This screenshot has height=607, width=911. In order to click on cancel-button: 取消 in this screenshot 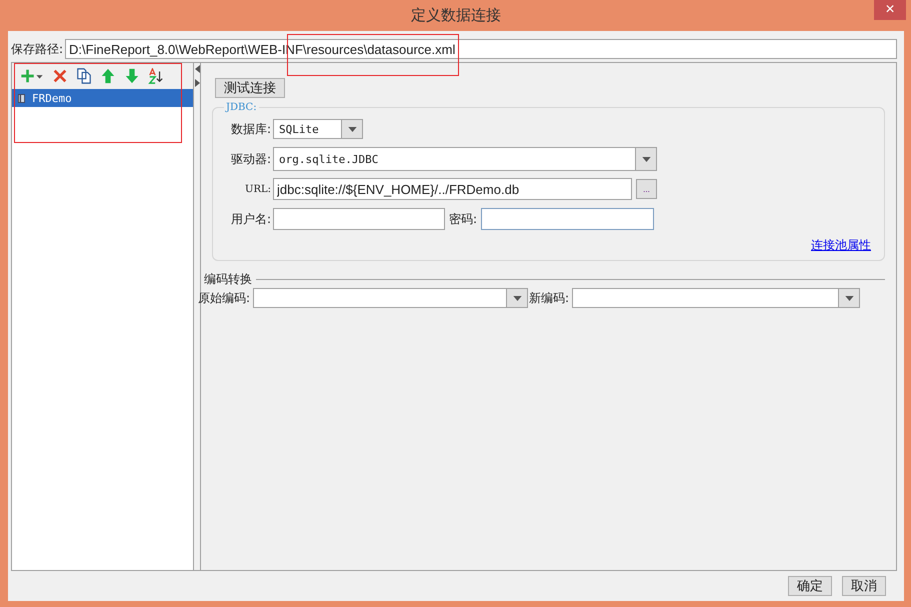, I will do `click(864, 586)`.